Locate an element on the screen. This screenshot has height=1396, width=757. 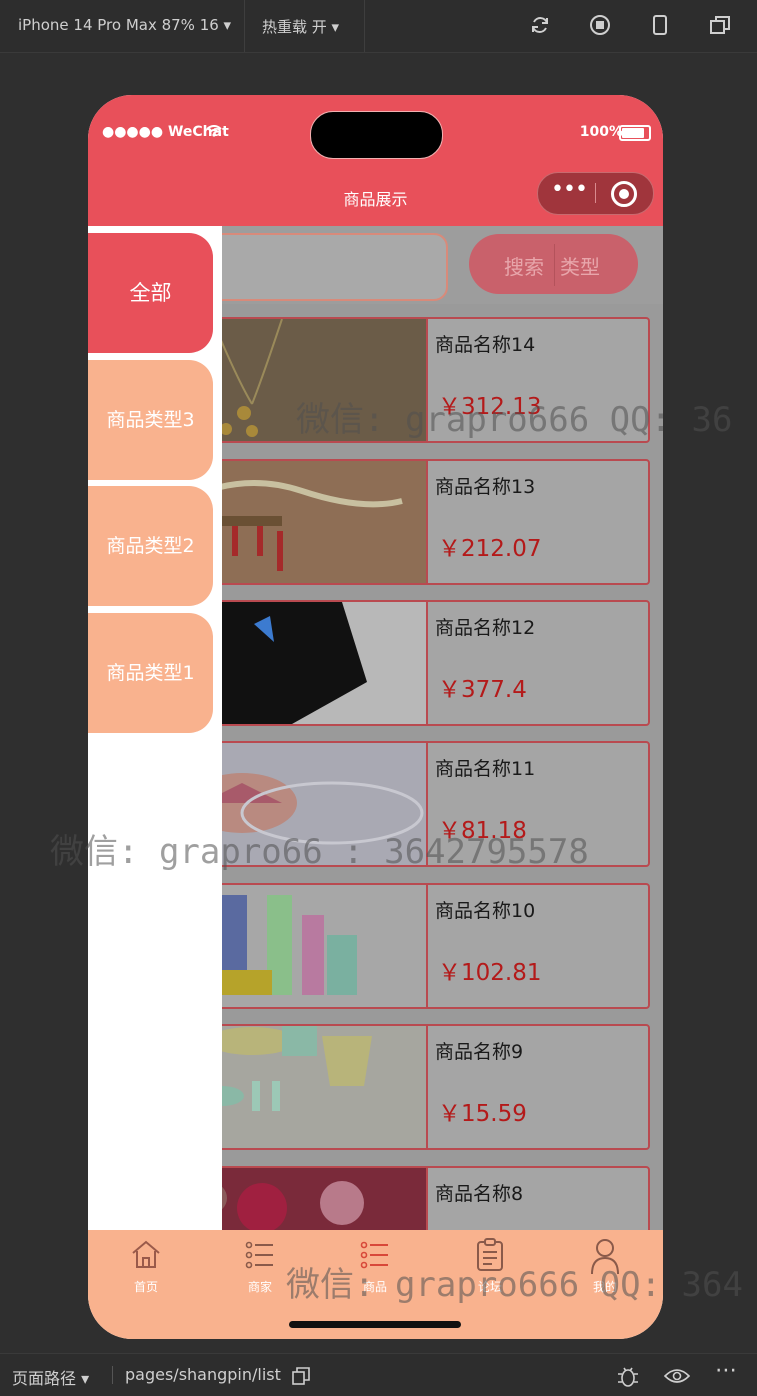
watermark: 微信: grapro66 : 3642795578 is located at coordinates (319, 852).